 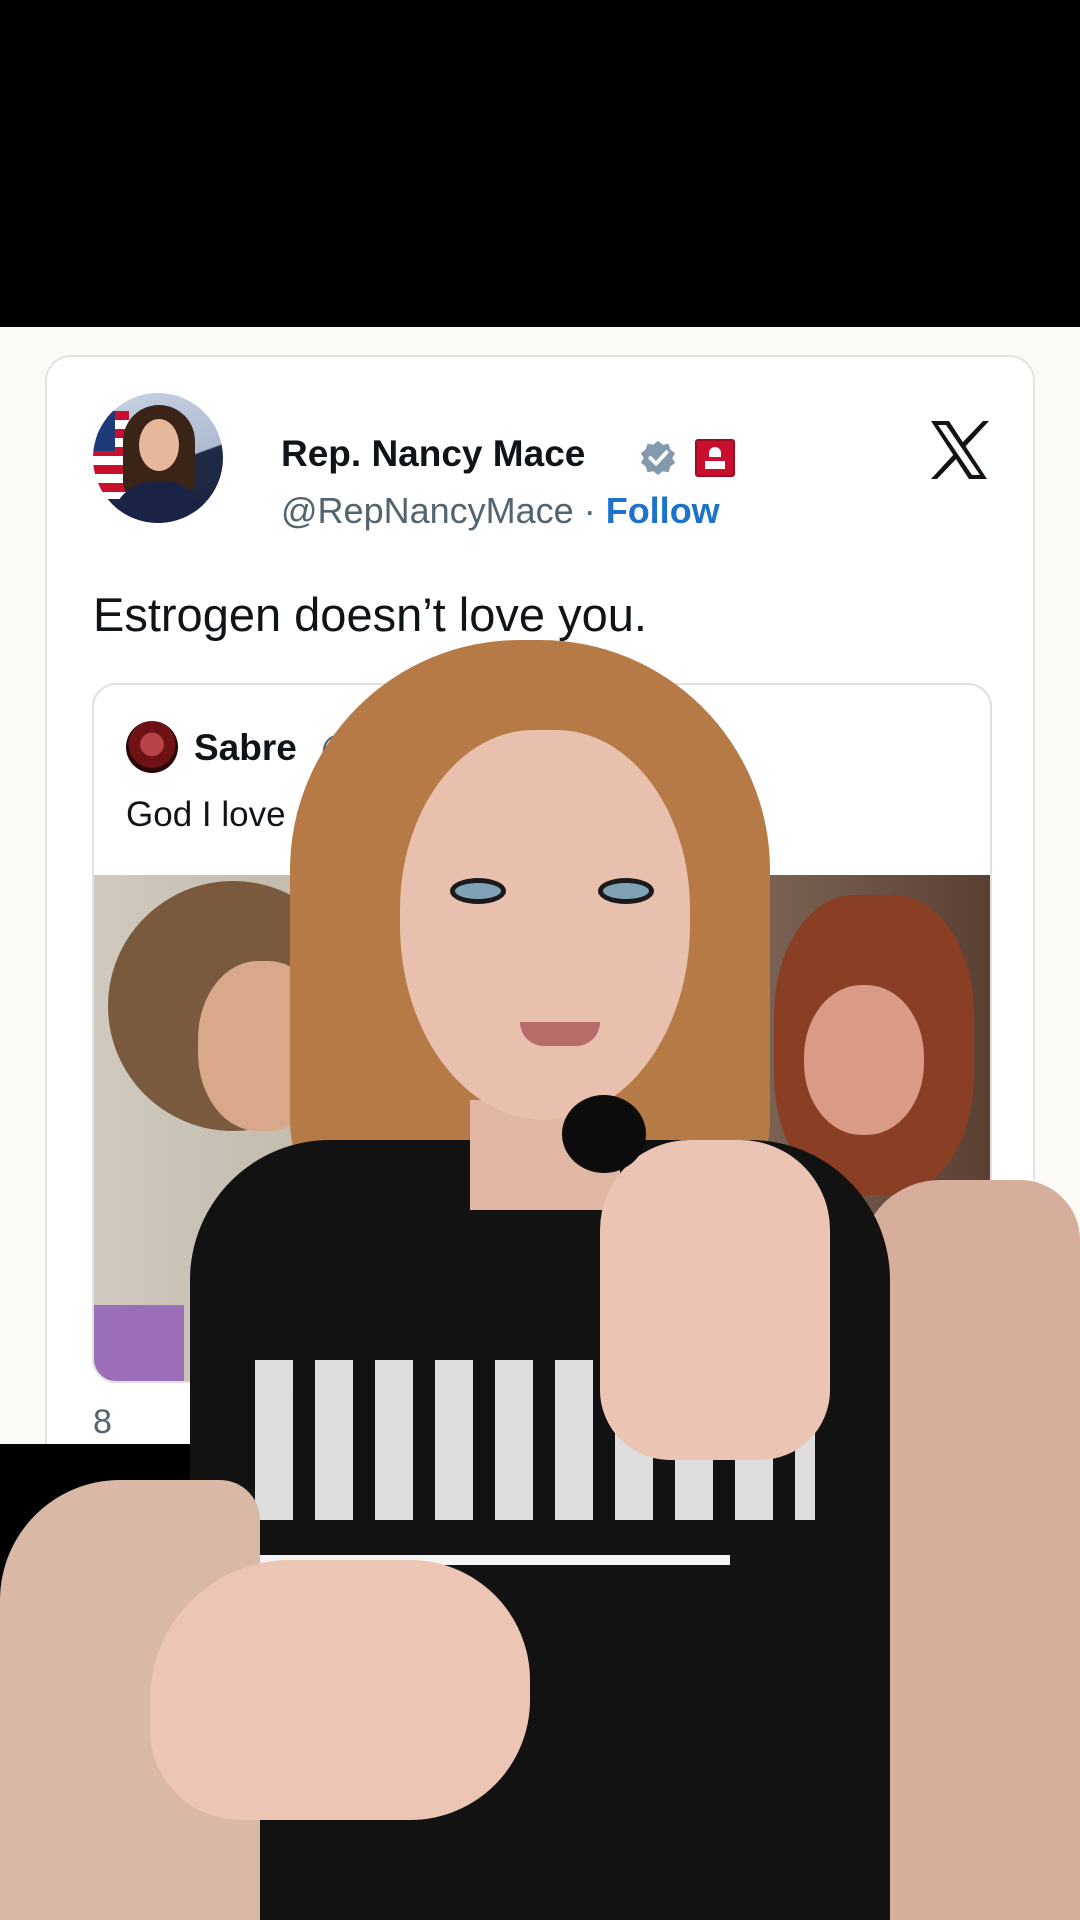 What do you see at coordinates (658, 458) in the screenshot?
I see `verified-badge-icon` at bounding box center [658, 458].